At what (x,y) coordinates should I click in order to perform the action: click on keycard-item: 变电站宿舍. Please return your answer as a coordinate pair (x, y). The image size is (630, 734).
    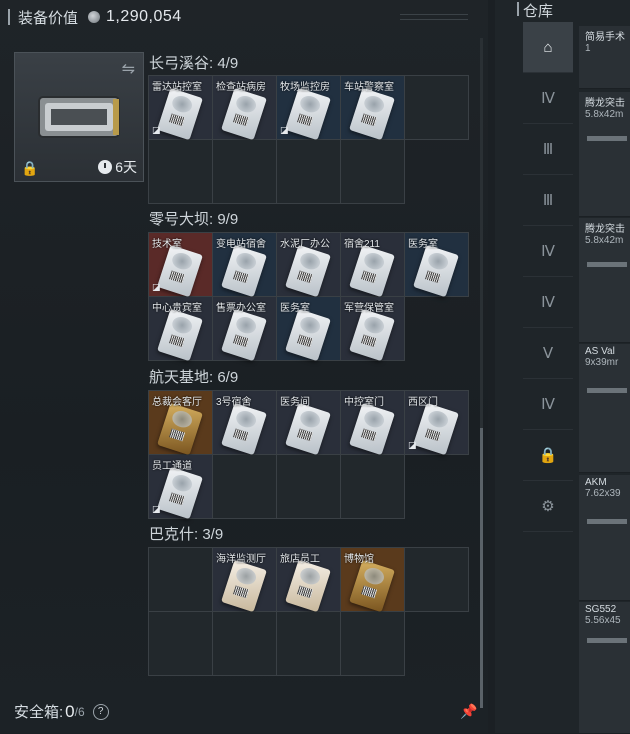
    Looking at the image, I should click on (244, 265).